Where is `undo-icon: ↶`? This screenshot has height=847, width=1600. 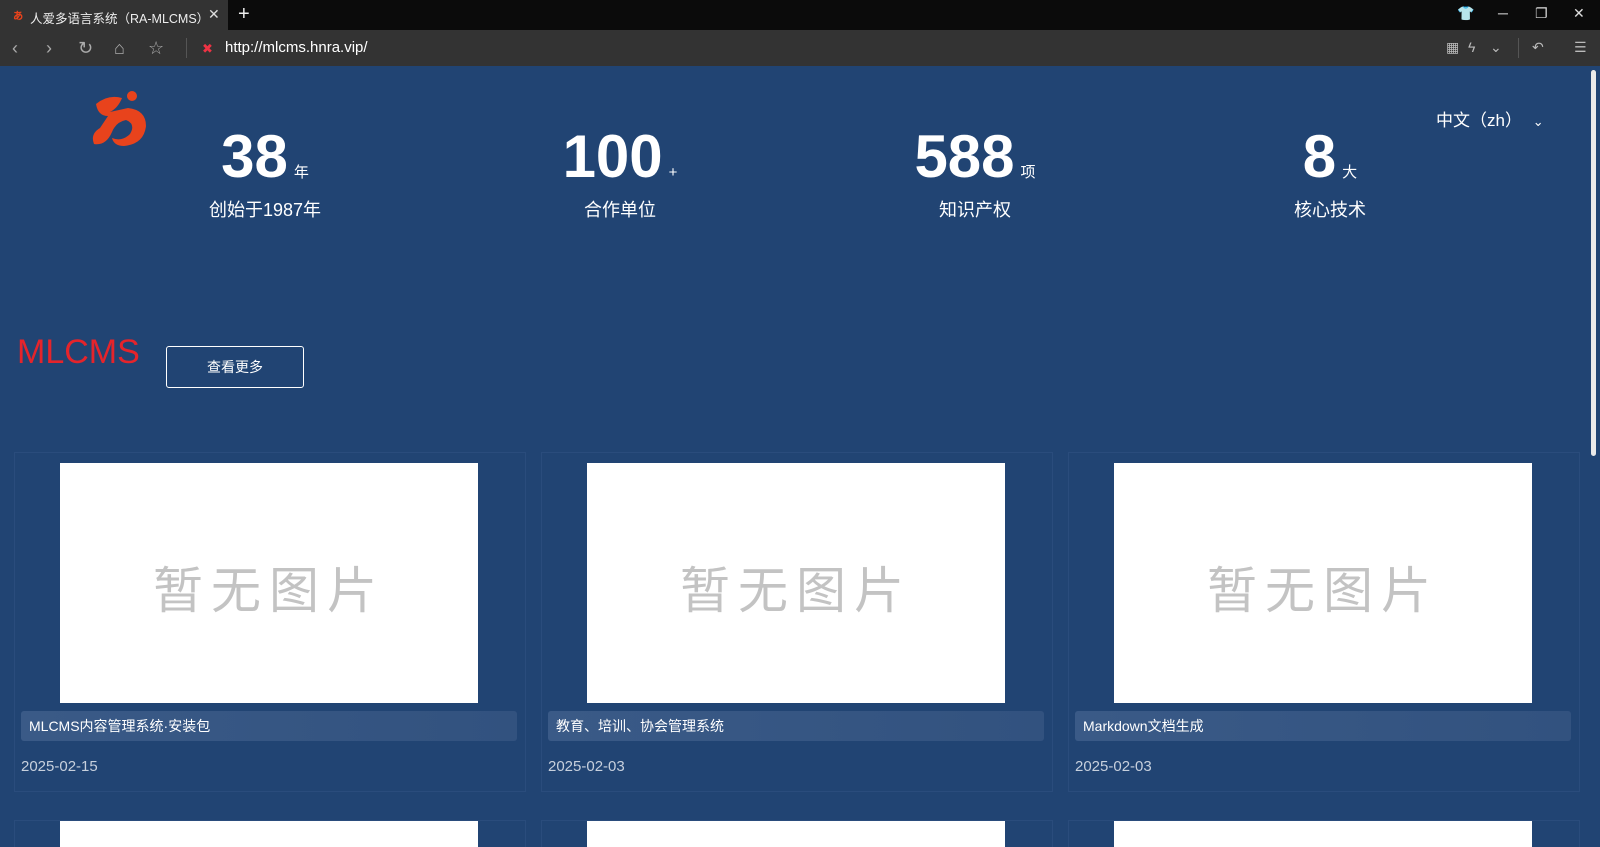 undo-icon: ↶ is located at coordinates (1538, 47).